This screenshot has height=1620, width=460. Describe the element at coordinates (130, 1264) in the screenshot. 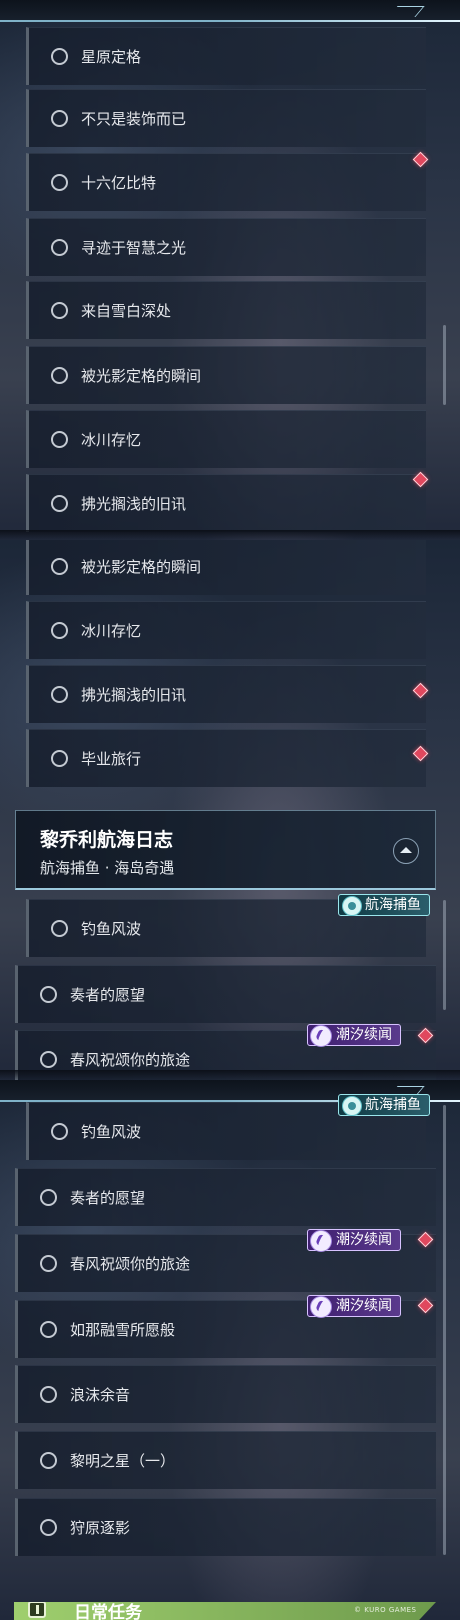

I see `quest-title: 春风祝颂你的旅途` at that location.